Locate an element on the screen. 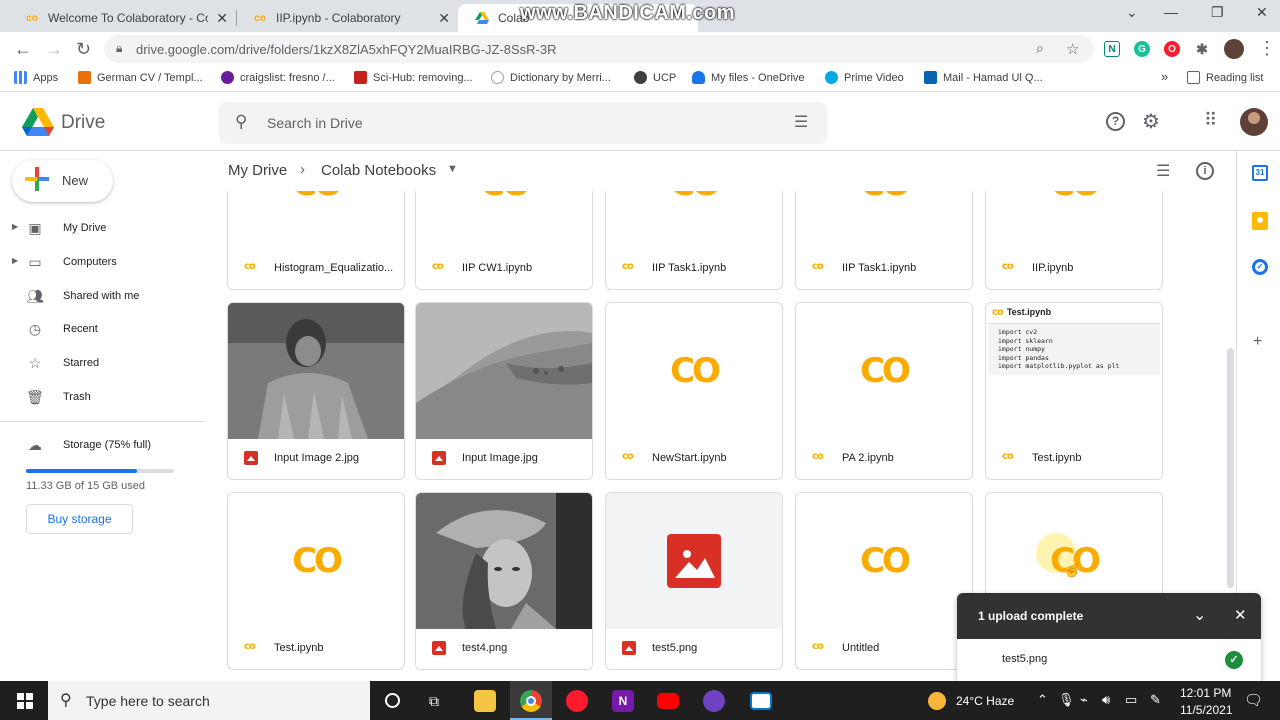 The width and height of the screenshot is (1280, 720). file-card: test5.png is located at coordinates (694, 581).